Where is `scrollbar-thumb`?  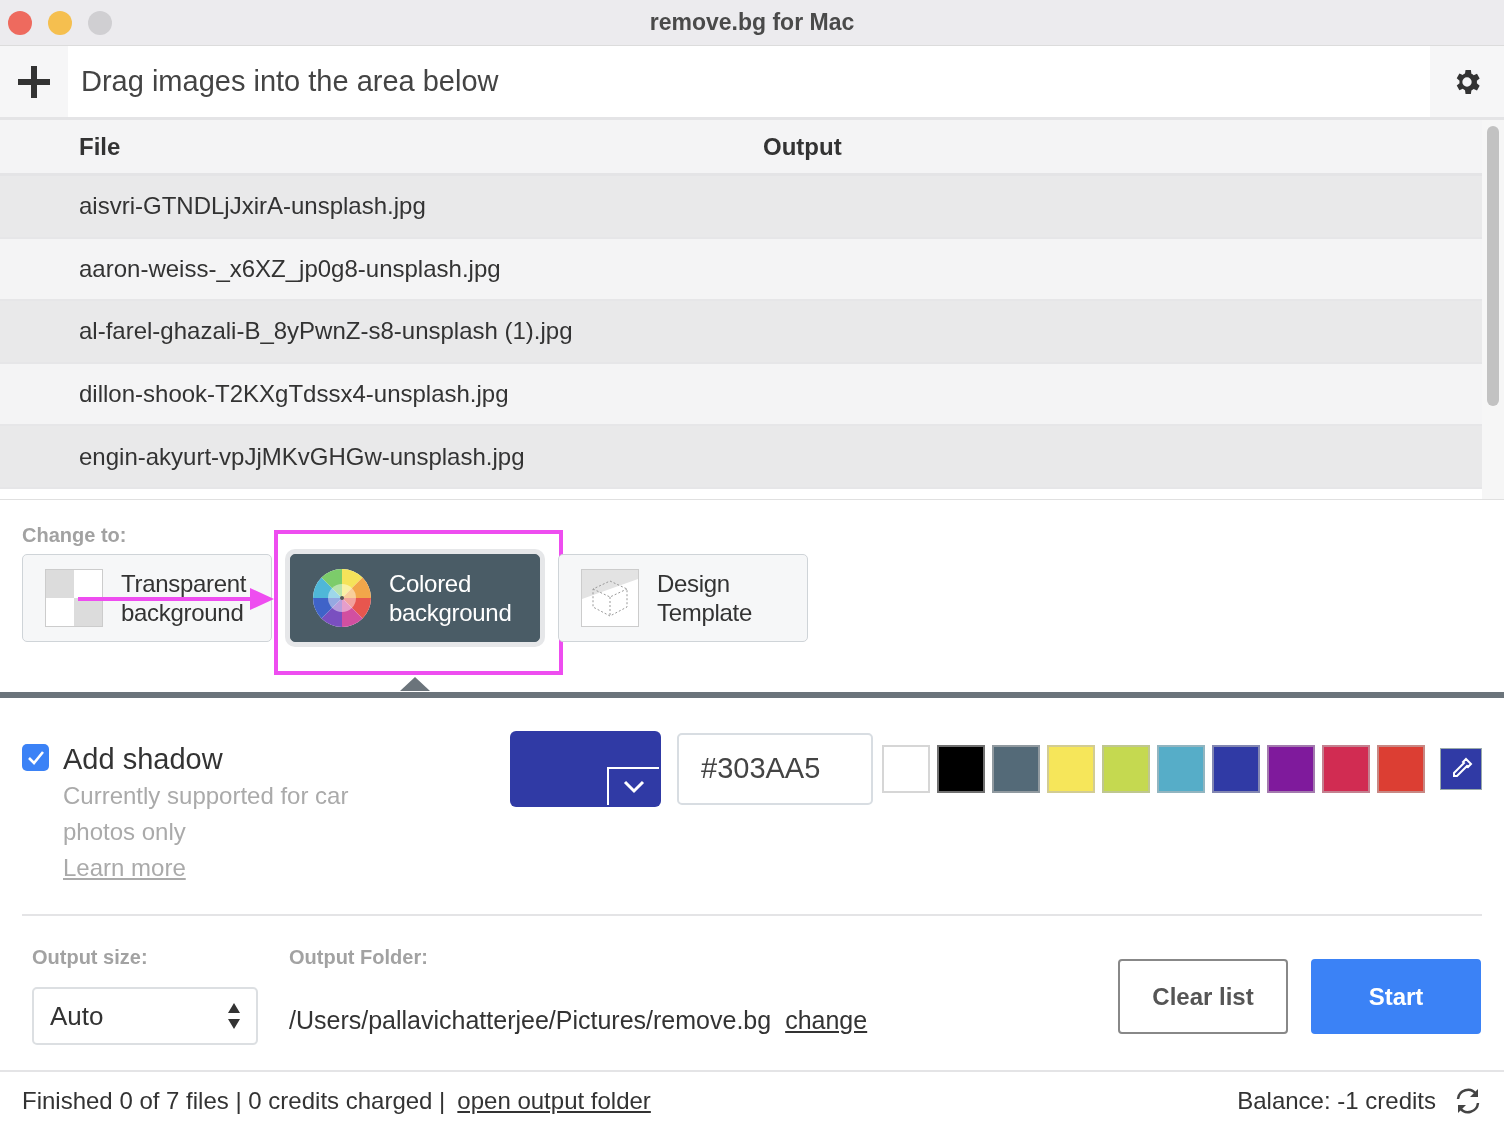 scrollbar-thumb is located at coordinates (1493, 266).